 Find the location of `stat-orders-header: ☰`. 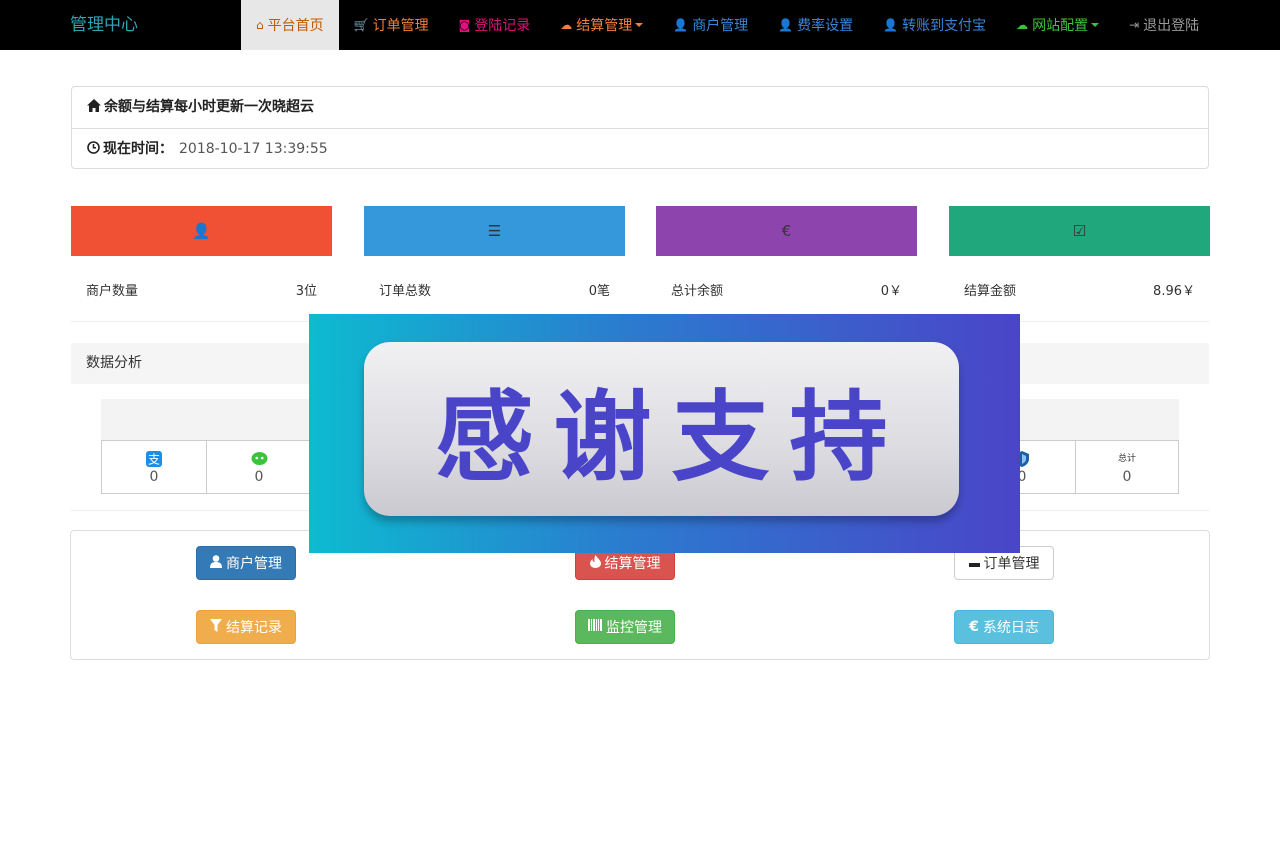

stat-orders-header: ☰ is located at coordinates (494, 231).